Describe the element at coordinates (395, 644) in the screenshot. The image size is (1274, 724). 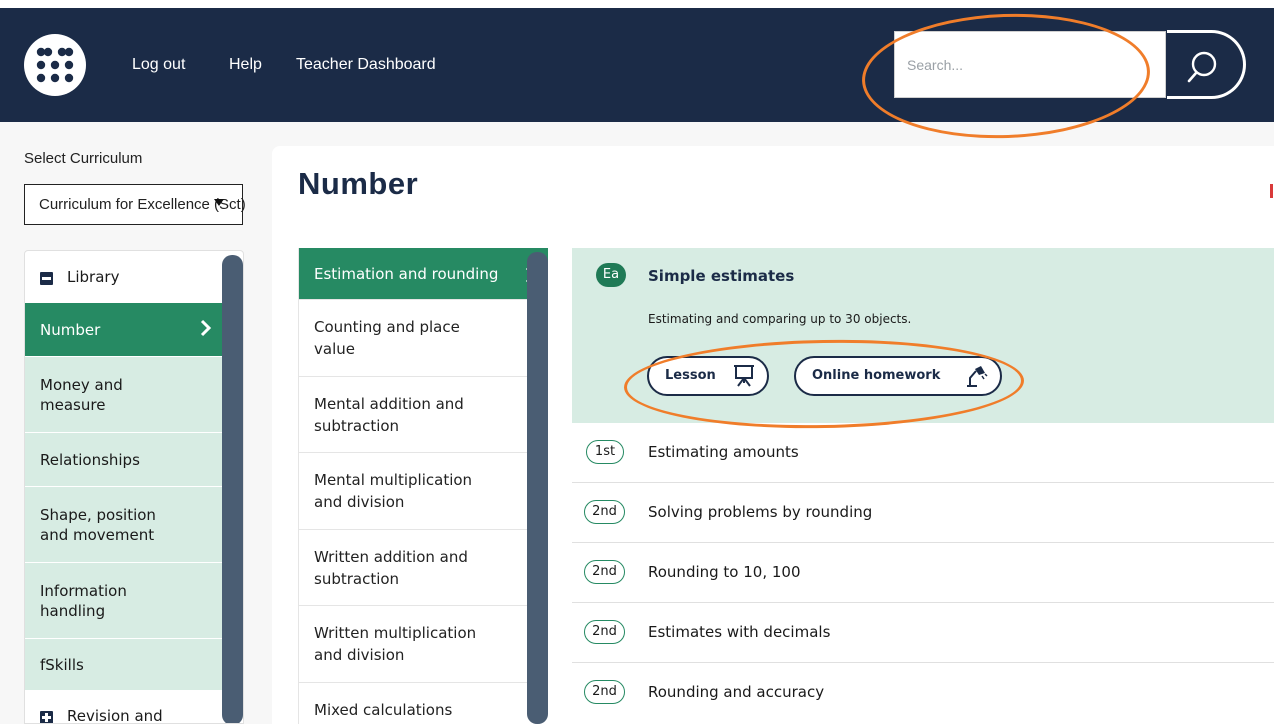
I see `topic-label: Written multiplication and division` at that location.